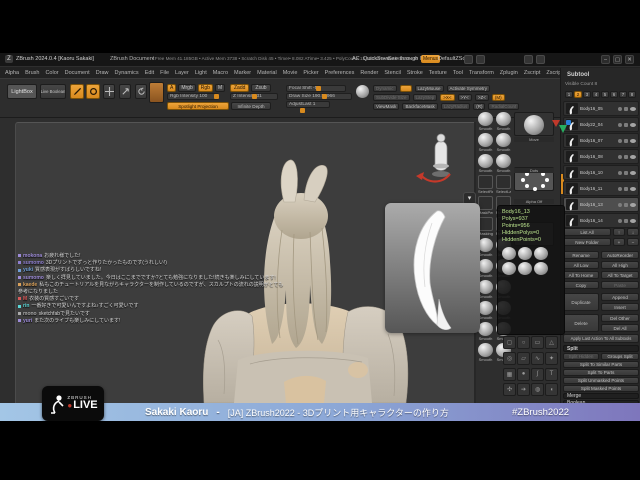 The width and height of the screenshot is (640, 480). Describe the element at coordinates (601, 396) in the screenshot. I see `merge-section-header: Merge` at that location.